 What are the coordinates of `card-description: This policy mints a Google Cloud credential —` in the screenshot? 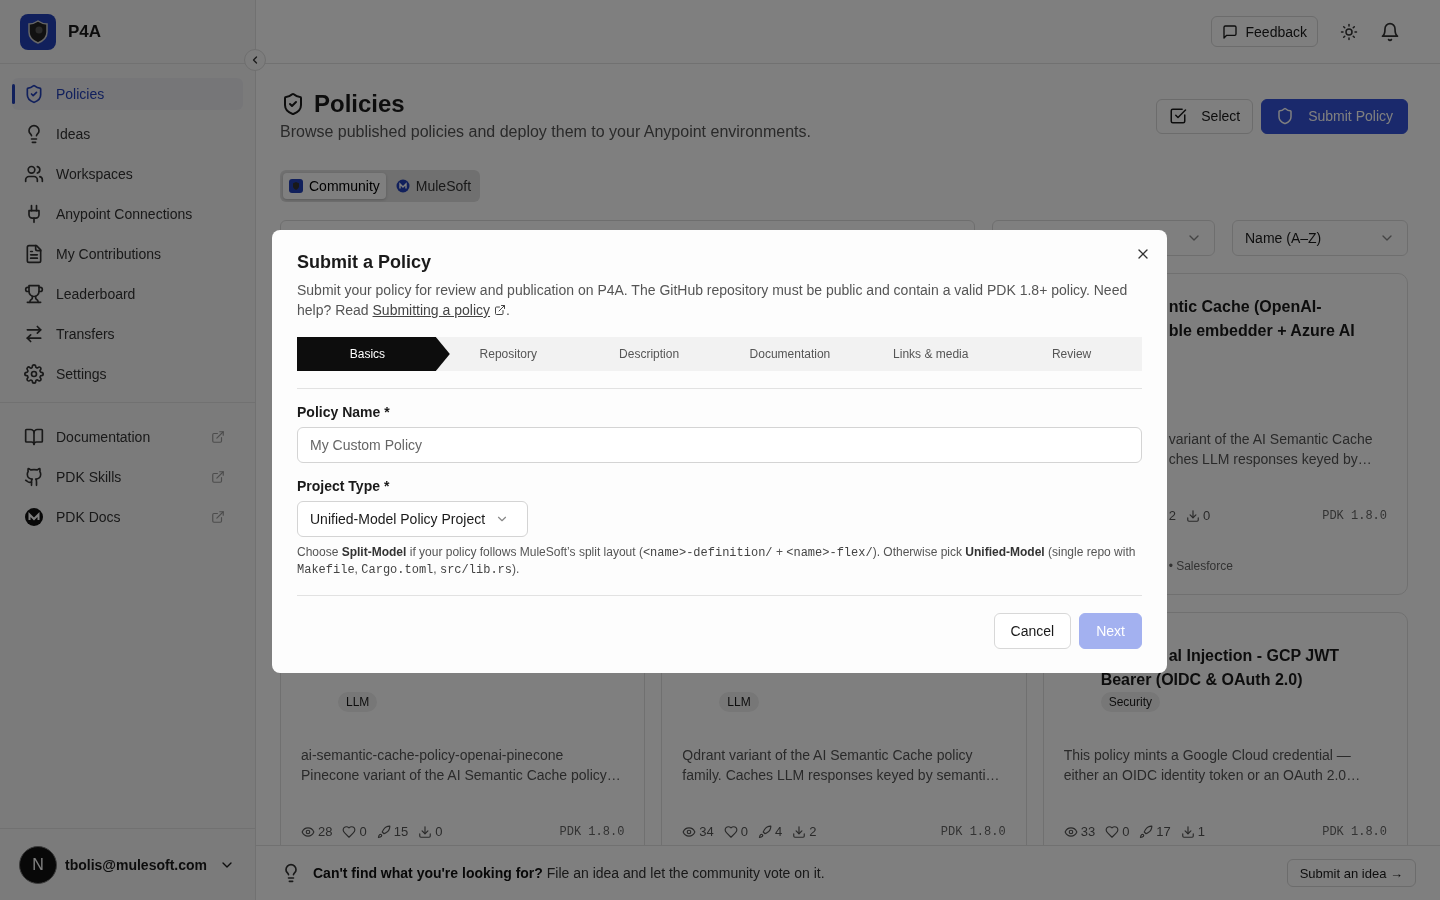 It's located at (1207, 755).